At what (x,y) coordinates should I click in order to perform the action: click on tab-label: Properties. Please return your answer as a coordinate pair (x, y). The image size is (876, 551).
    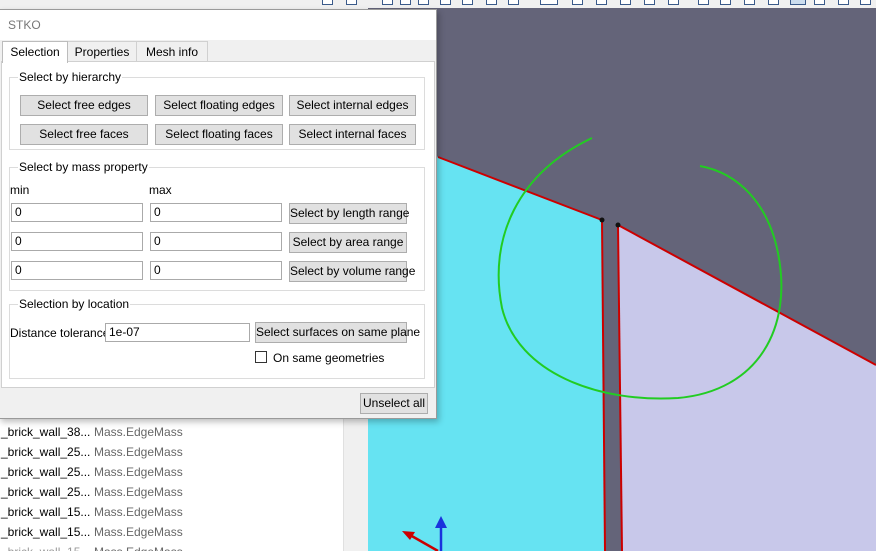
    Looking at the image, I should click on (102, 52).